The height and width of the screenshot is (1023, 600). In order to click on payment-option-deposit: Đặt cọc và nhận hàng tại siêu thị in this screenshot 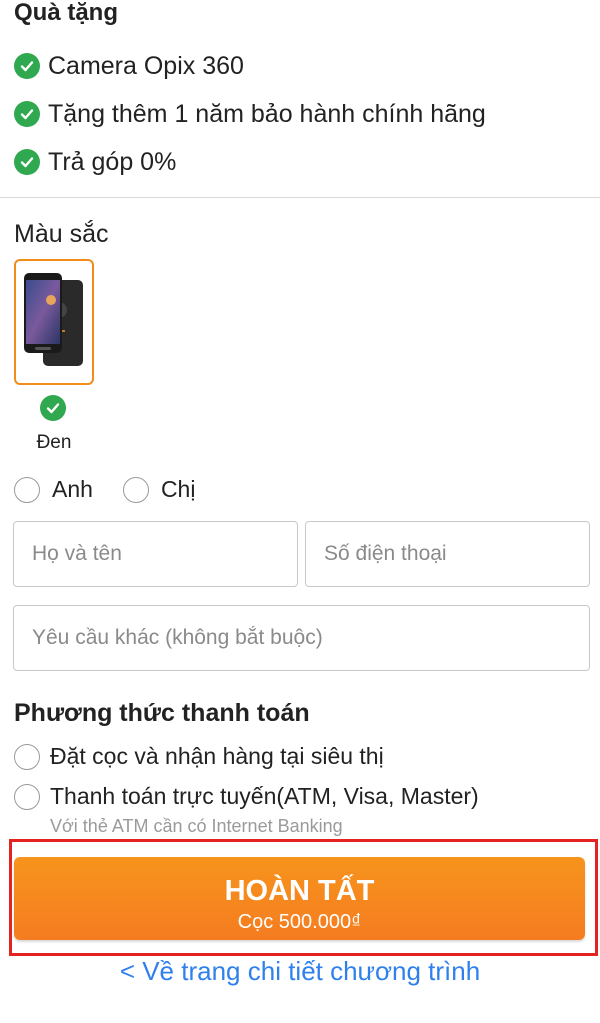, I will do `click(199, 756)`.